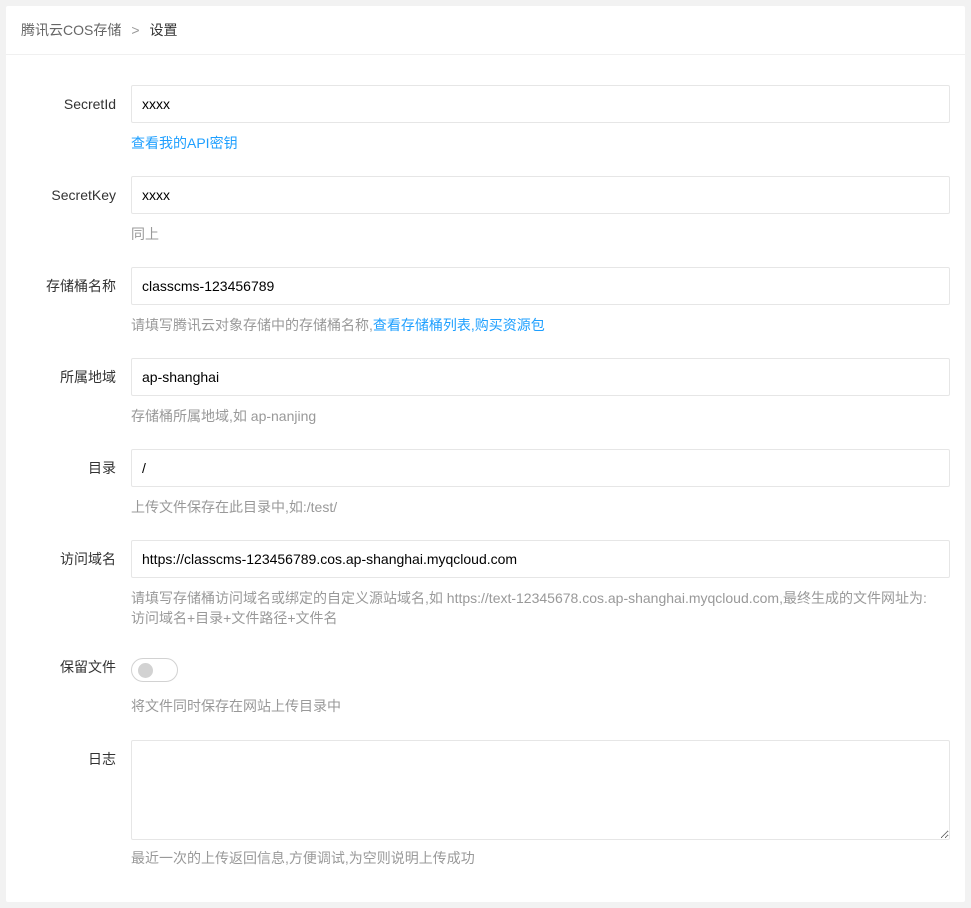  What do you see at coordinates (510, 325) in the screenshot?
I see `buy-resource-pack-link: 购买资源包` at bounding box center [510, 325].